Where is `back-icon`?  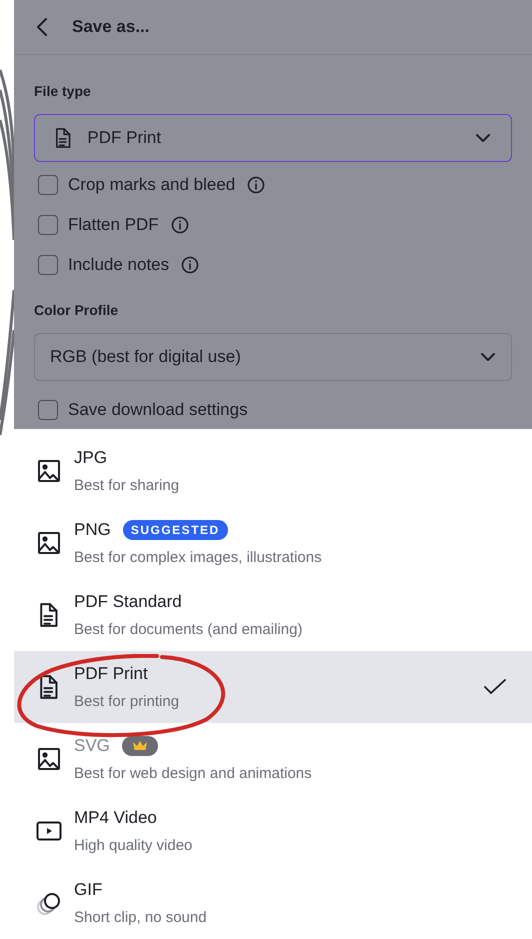 back-icon is located at coordinates (42, 27).